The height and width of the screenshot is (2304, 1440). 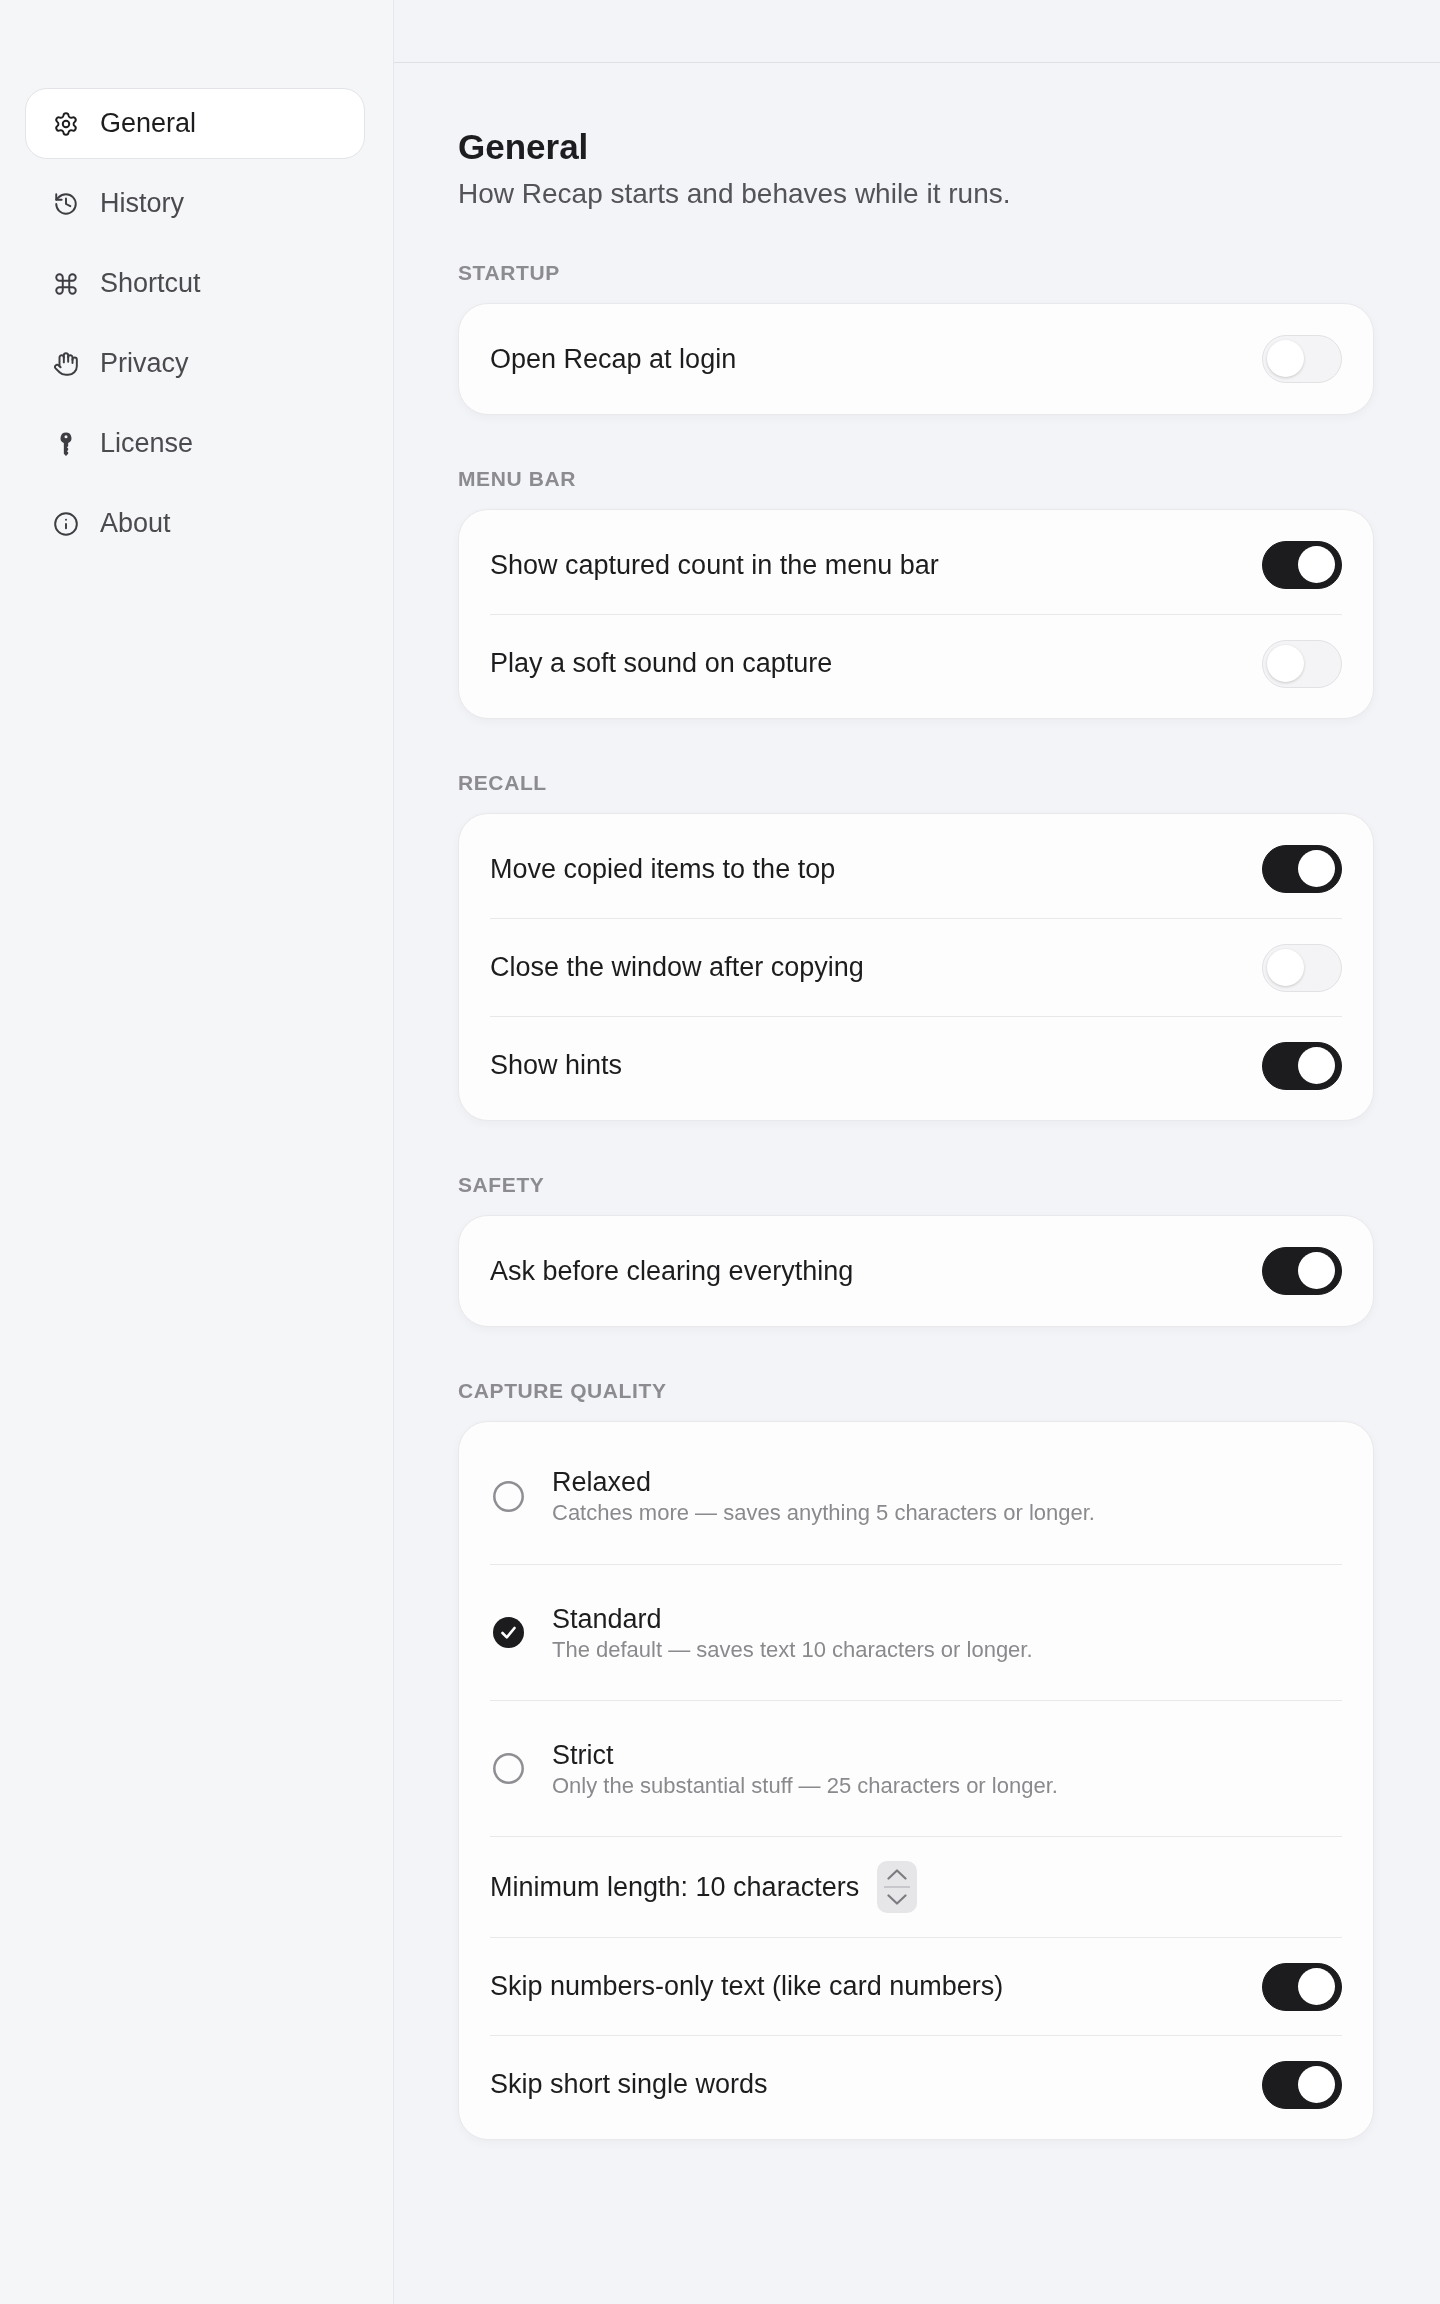 I want to click on settings-icon, so click(x=66, y=123).